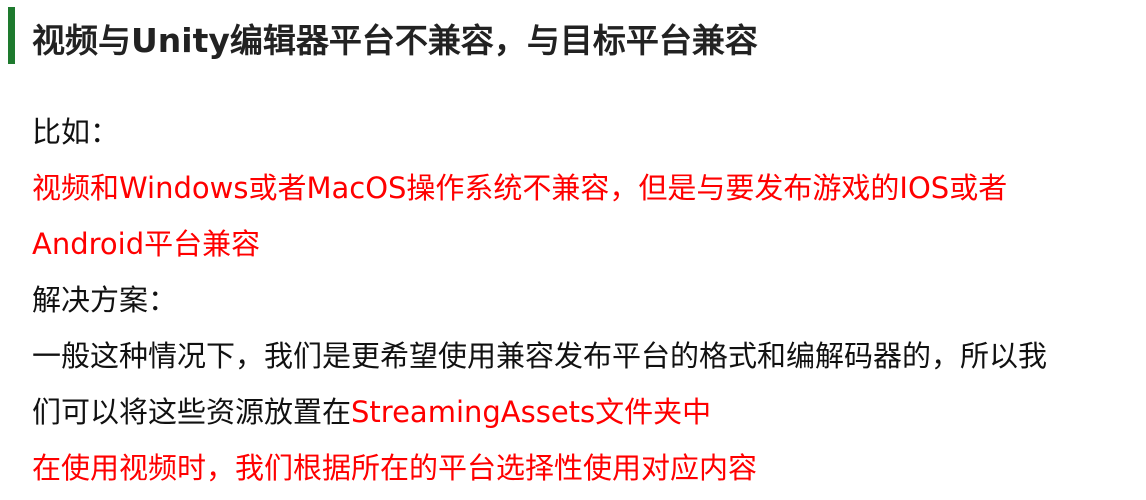 Image resolution: width=1146 pixels, height=500 pixels. What do you see at coordinates (192, 412) in the screenshot?
I see `body-text: 们可以将这些资源放置在` at bounding box center [192, 412].